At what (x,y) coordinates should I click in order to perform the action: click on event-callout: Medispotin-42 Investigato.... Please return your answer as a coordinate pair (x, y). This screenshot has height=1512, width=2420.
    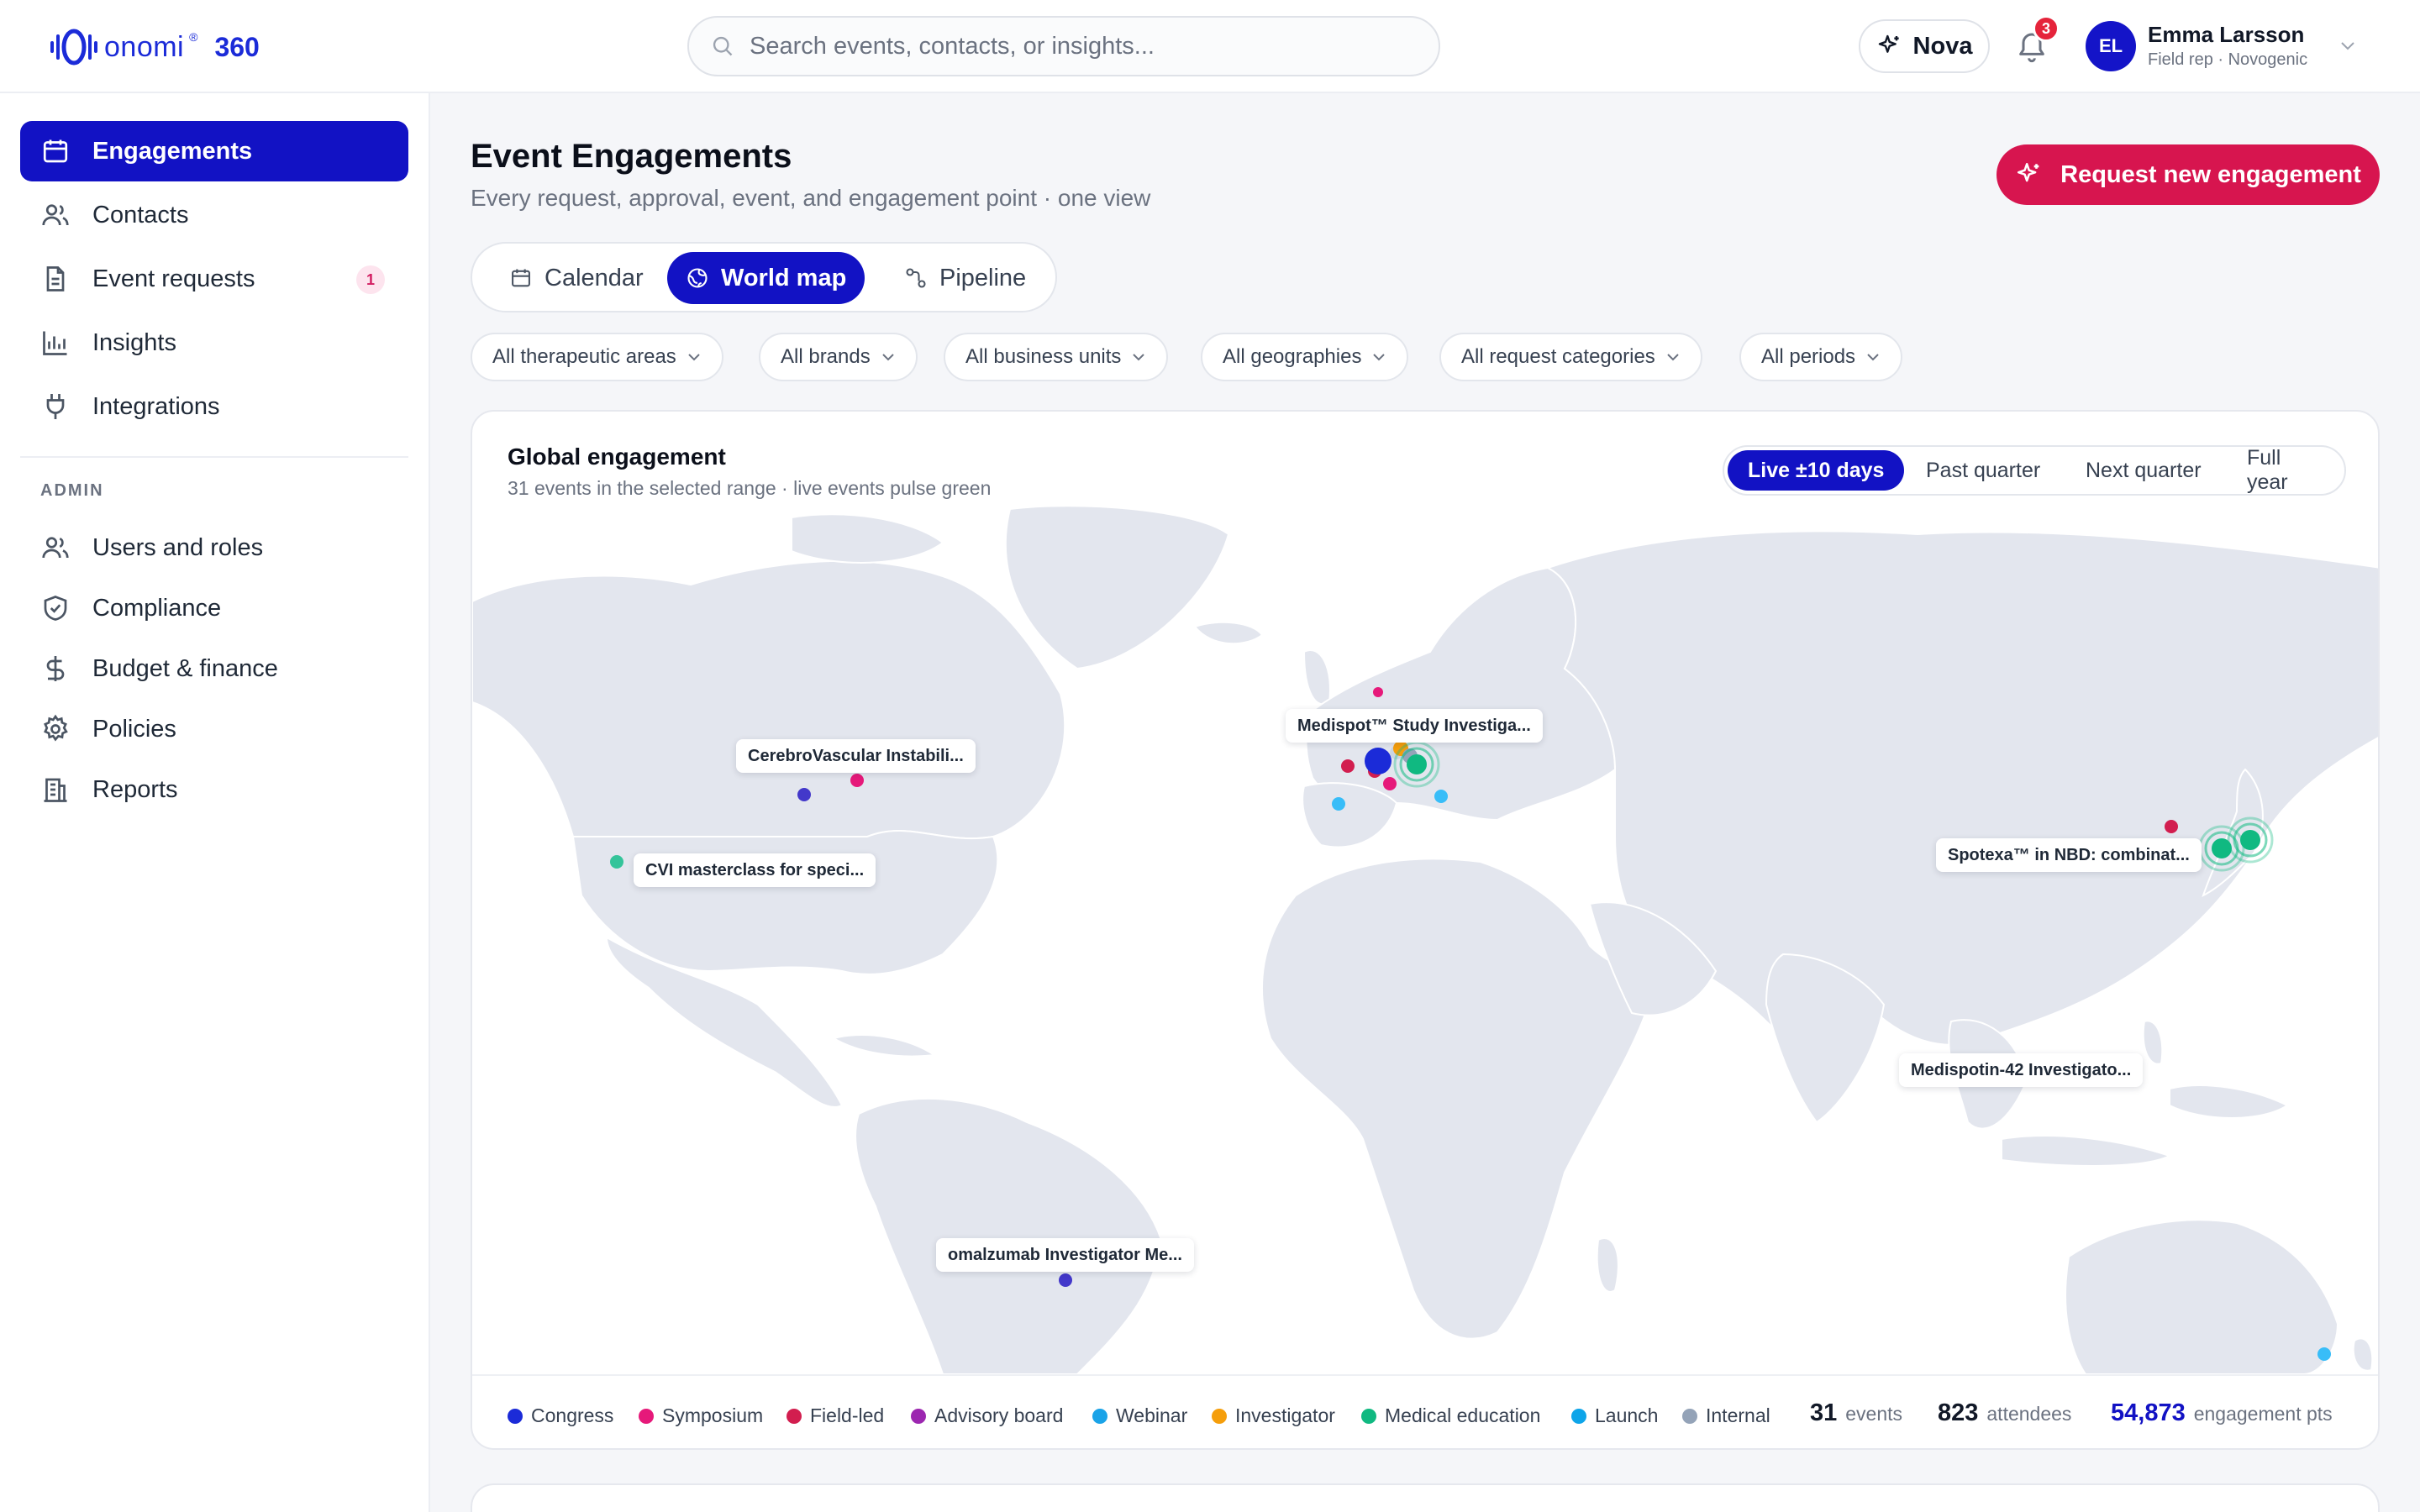
    Looking at the image, I should click on (2022, 1070).